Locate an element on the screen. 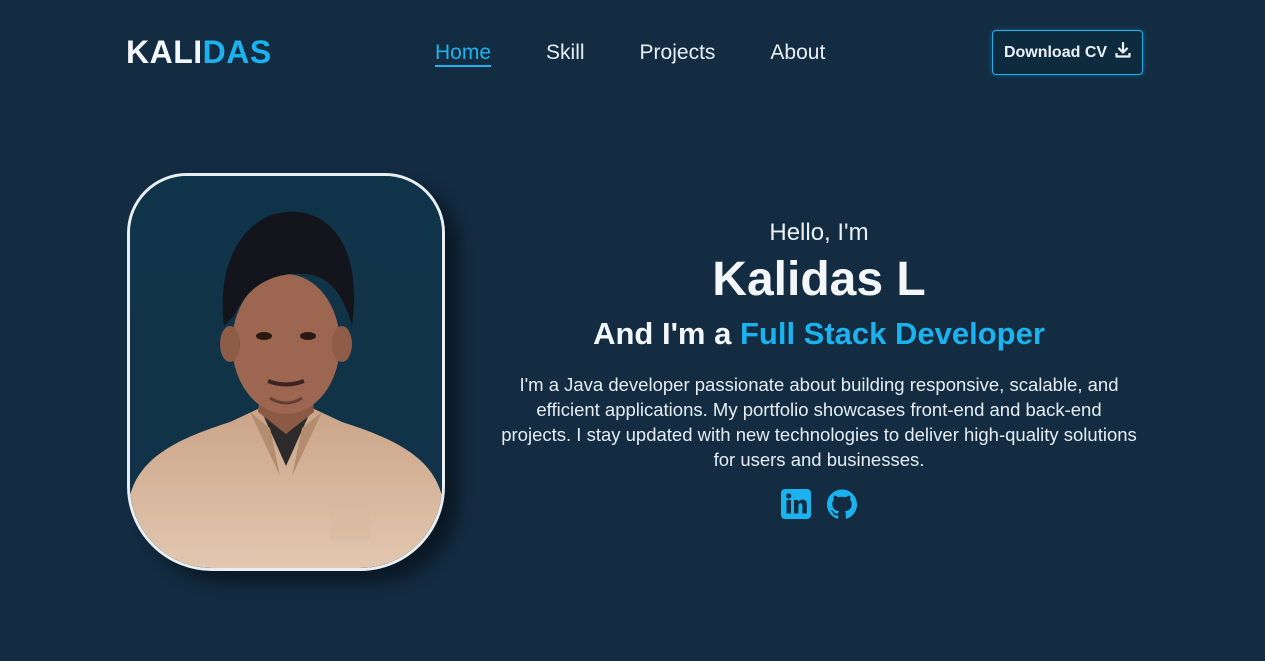 This screenshot has width=1265, height=661. logo-part-1: KALI is located at coordinates (164, 52).